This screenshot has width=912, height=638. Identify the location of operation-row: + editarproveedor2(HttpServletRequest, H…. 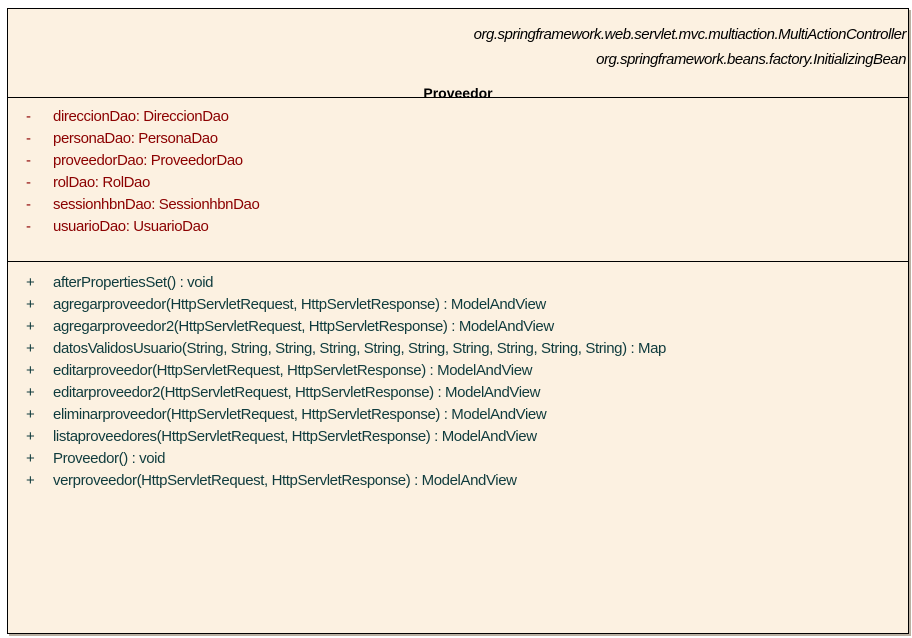
(458, 393).